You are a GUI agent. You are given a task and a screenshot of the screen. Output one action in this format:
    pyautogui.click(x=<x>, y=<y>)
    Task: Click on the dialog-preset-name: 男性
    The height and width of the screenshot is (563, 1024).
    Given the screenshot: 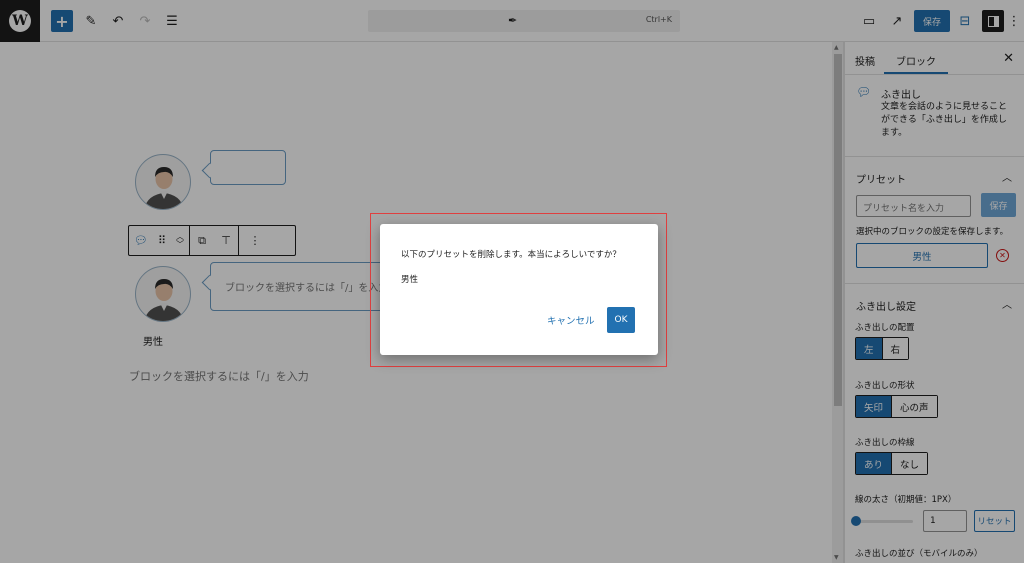 What is the action you would take?
    pyautogui.click(x=410, y=280)
    